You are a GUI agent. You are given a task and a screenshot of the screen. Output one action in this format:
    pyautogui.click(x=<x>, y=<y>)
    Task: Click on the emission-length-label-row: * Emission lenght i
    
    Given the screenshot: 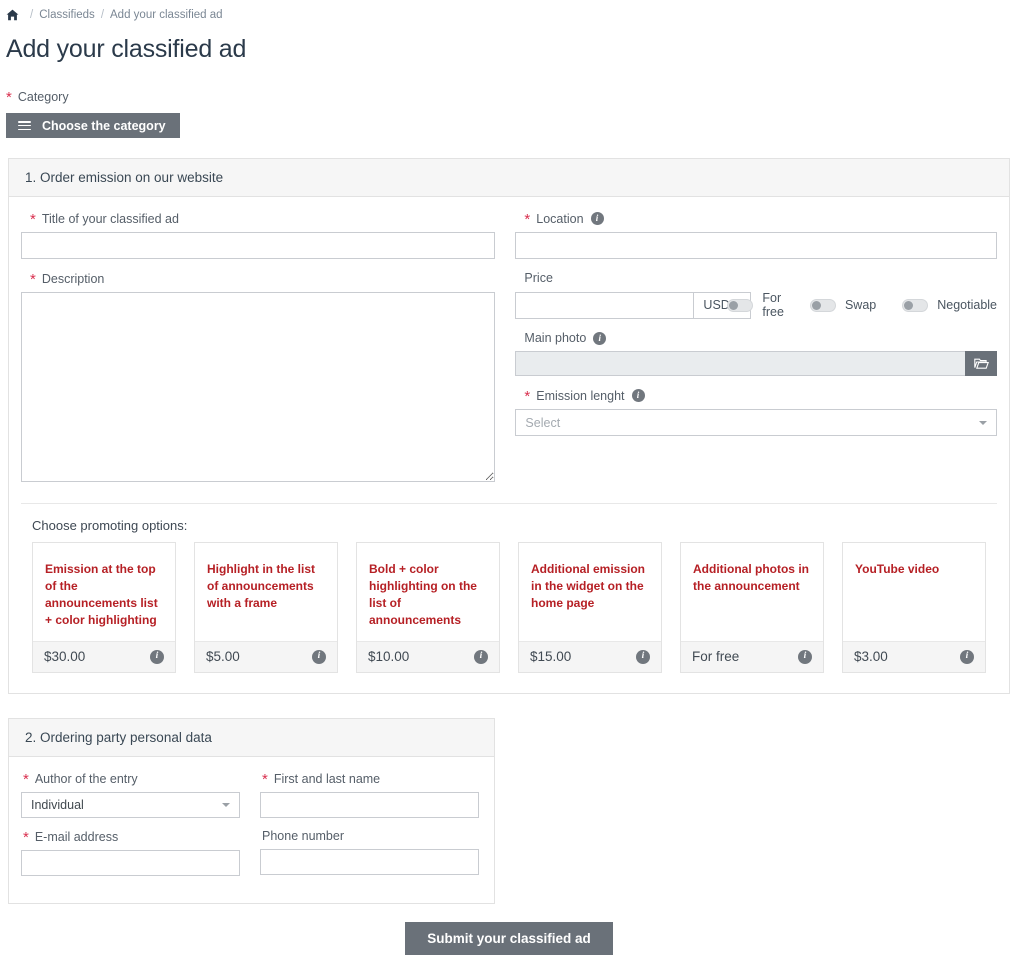 What is the action you would take?
    pyautogui.click(x=760, y=396)
    